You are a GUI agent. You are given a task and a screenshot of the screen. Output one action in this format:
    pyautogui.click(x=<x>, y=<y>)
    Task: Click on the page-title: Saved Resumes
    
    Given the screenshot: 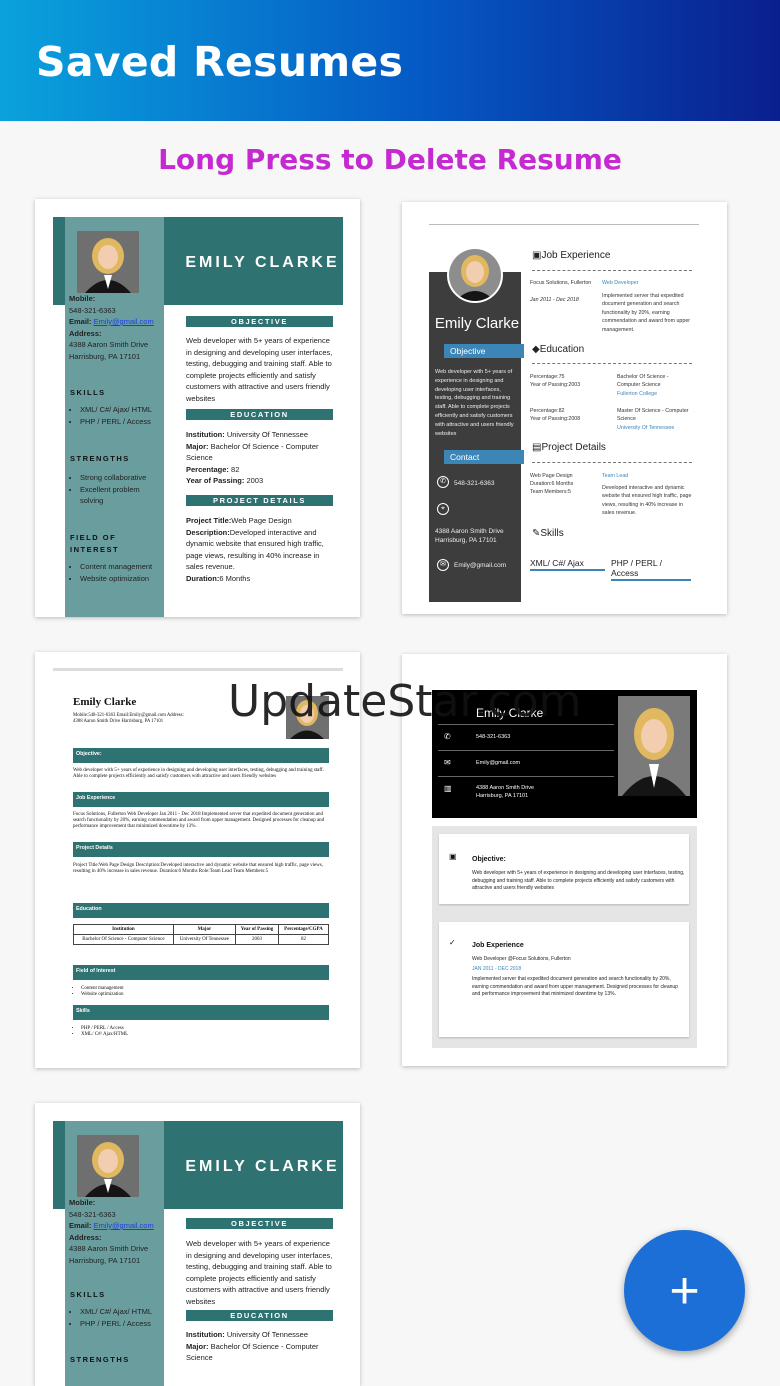 What is the action you would take?
    pyautogui.click(x=220, y=62)
    